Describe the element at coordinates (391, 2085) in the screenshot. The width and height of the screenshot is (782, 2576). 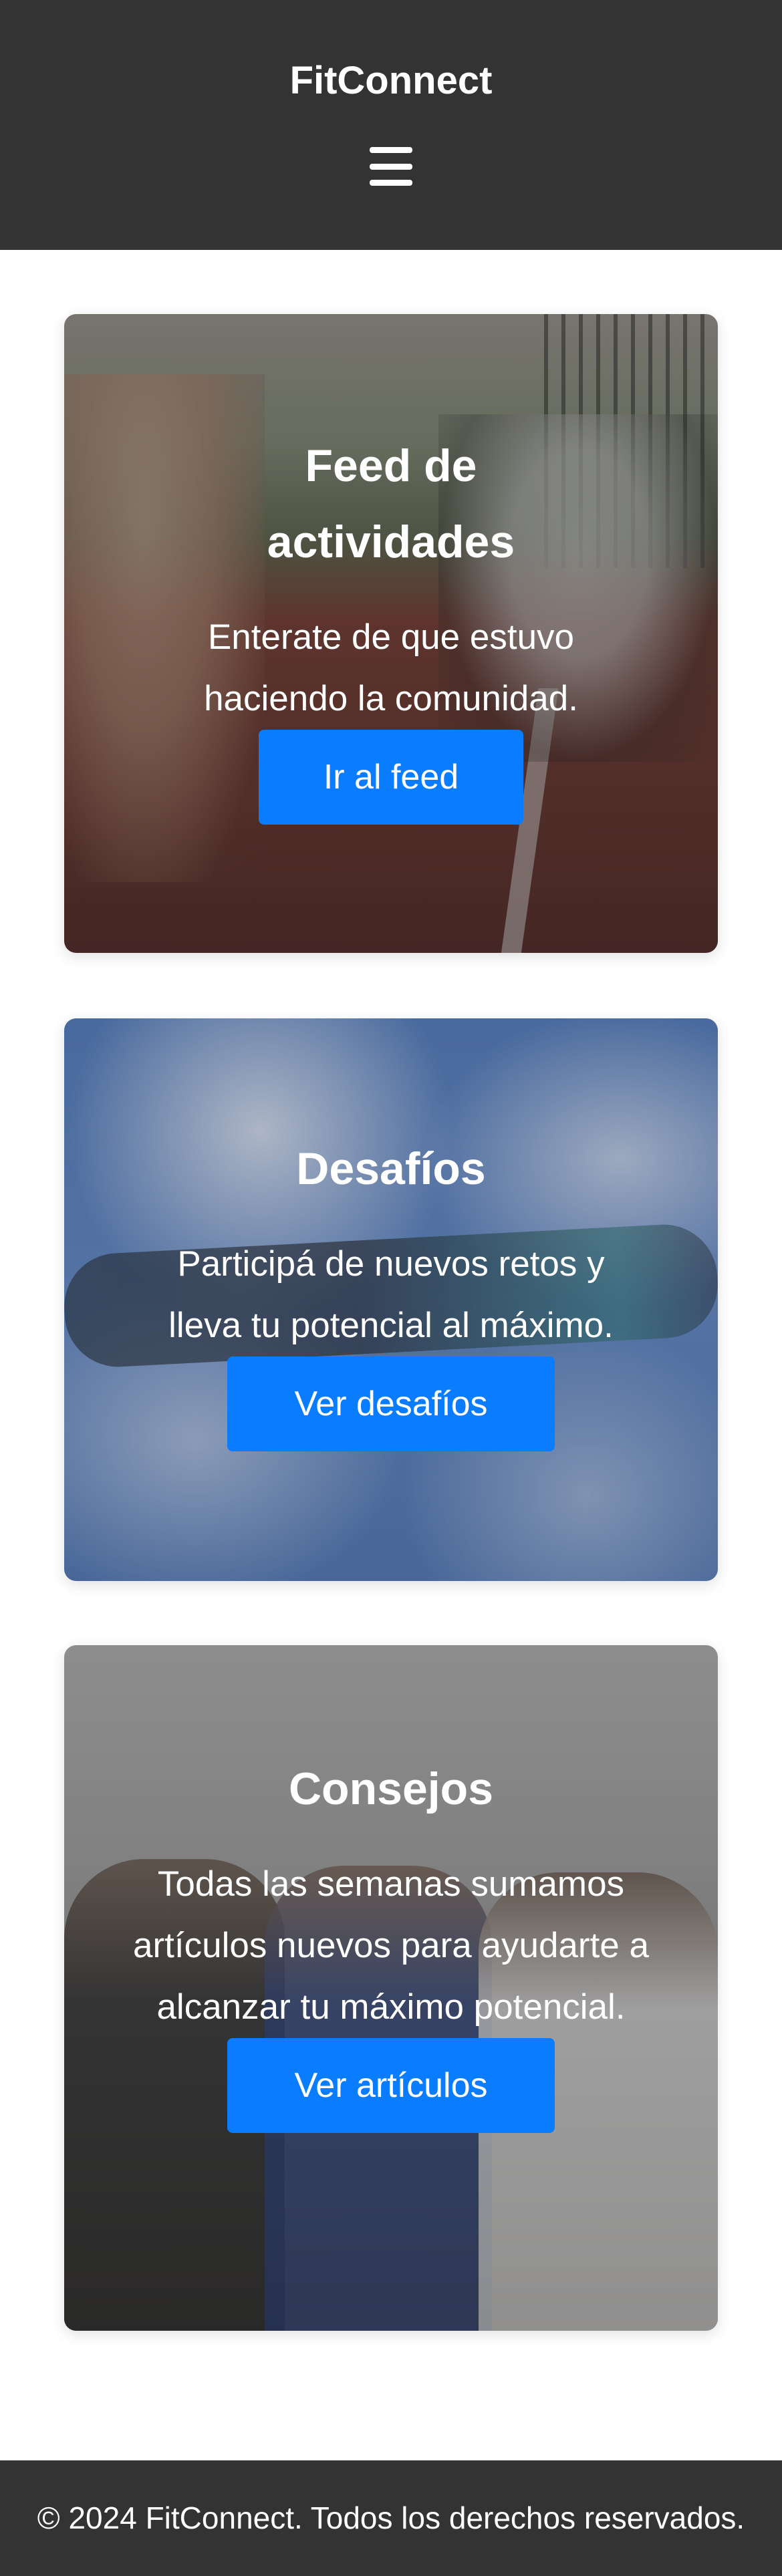
I see `view-articles-button: Ver artículos` at that location.